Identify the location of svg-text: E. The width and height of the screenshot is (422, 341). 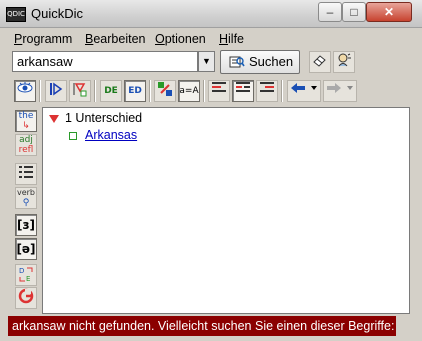
(28, 279).